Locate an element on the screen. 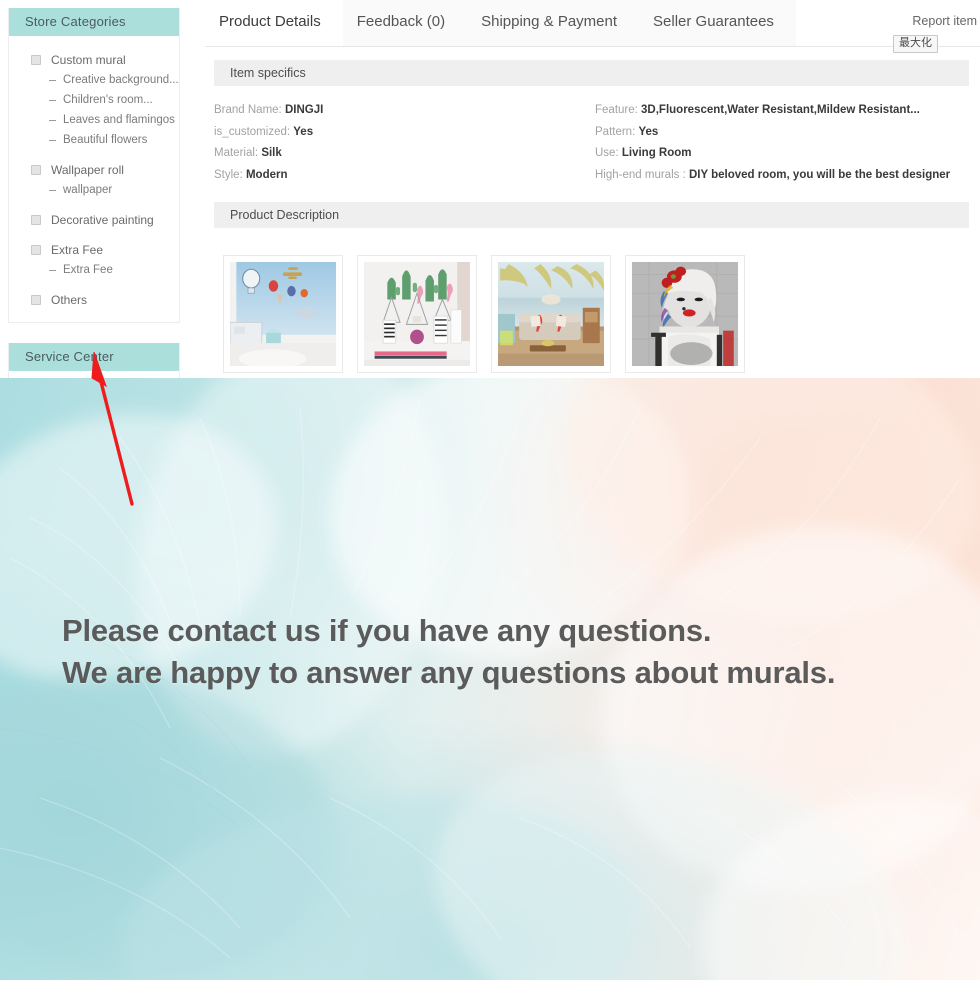  spec-row: Brand Name: DINGJI is located at coordinates (403, 111).